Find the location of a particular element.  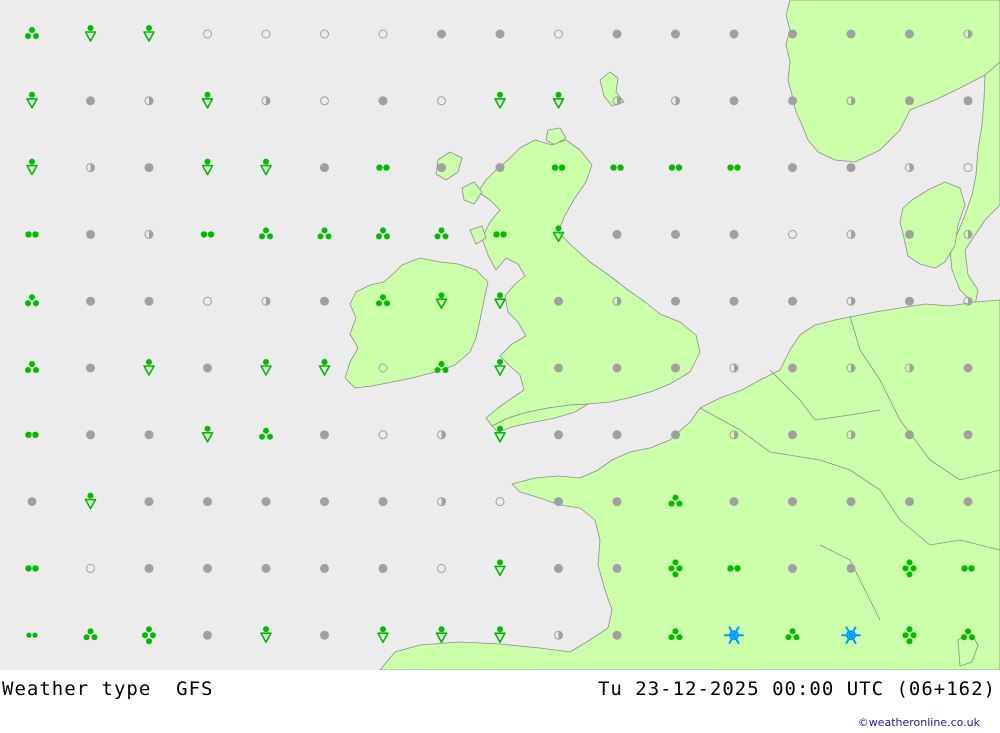

chart-title: Weather type GFS is located at coordinates (108, 689).